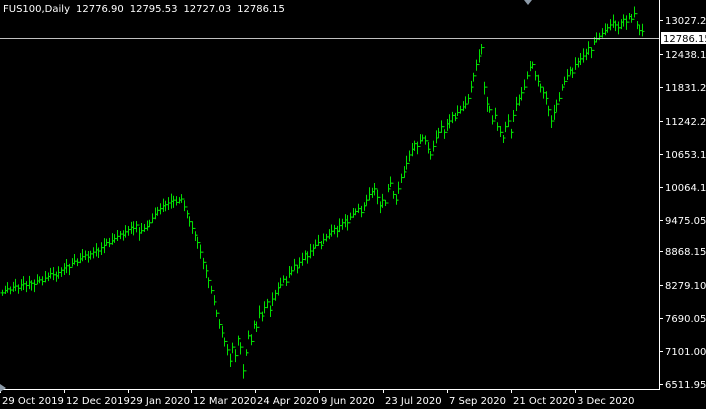 Image resolution: width=706 pixels, height=409 pixels. Describe the element at coordinates (685, 352) in the screenshot. I see `y-tick-label: 7101.00` at that location.